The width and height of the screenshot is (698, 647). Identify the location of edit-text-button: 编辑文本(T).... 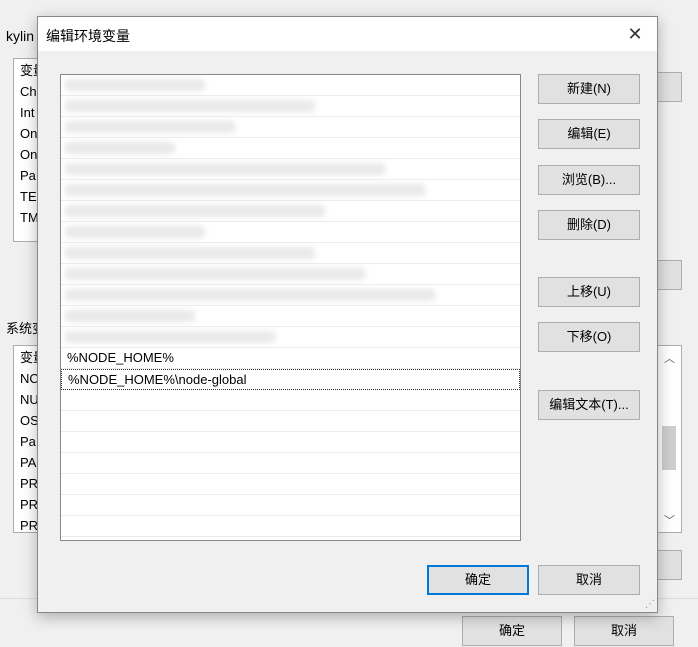
(589, 405).